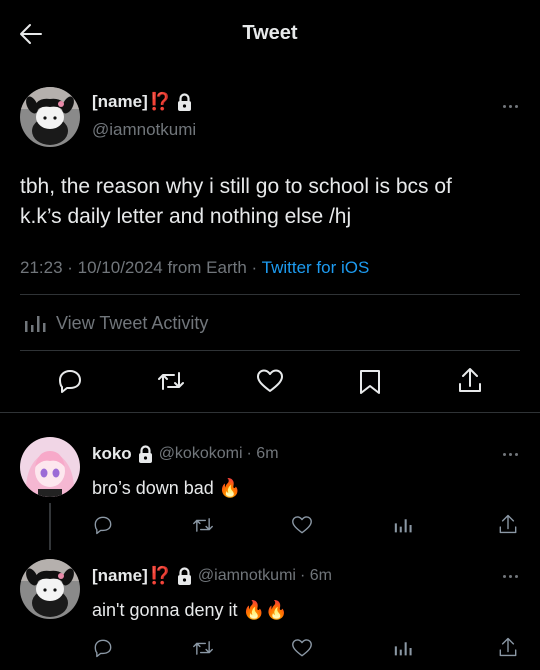 This screenshot has height=670, width=540. I want to click on display-name: [name], so click(120, 102).